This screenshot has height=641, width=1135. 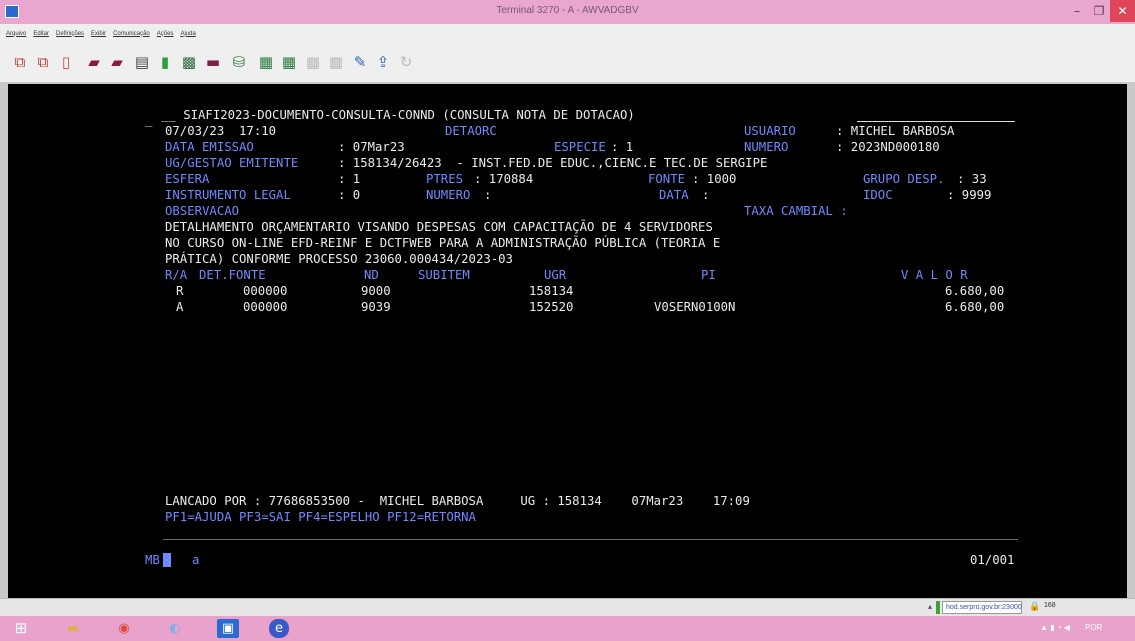 What do you see at coordinates (969, 195) in the screenshot?
I see `idoc-value: : 9999` at bounding box center [969, 195].